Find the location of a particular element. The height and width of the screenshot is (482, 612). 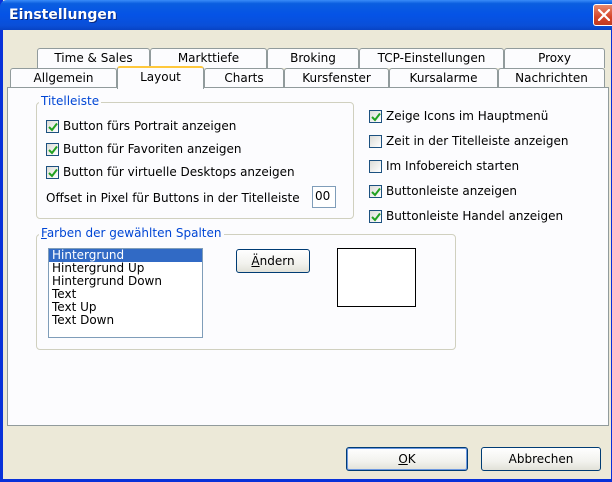

tab-nachrichten: Nachrichten is located at coordinates (551, 78).